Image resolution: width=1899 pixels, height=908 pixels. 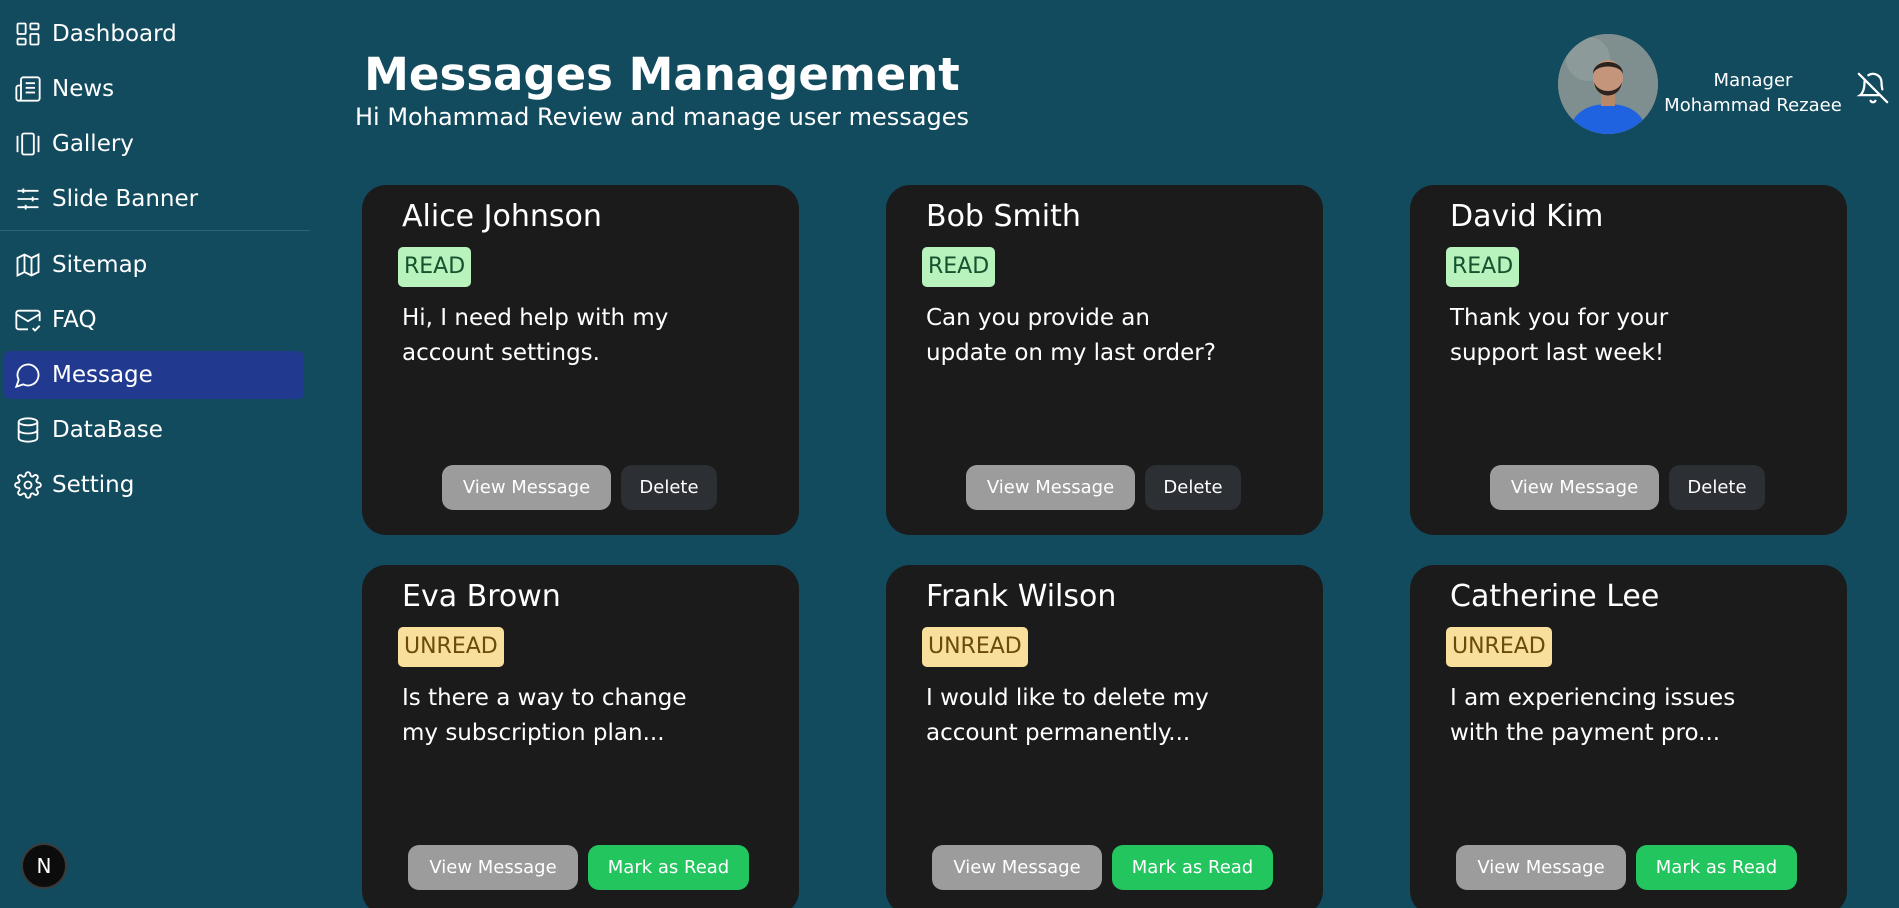 I want to click on user-name: Mohammad Rezaee, so click(x=1753, y=105).